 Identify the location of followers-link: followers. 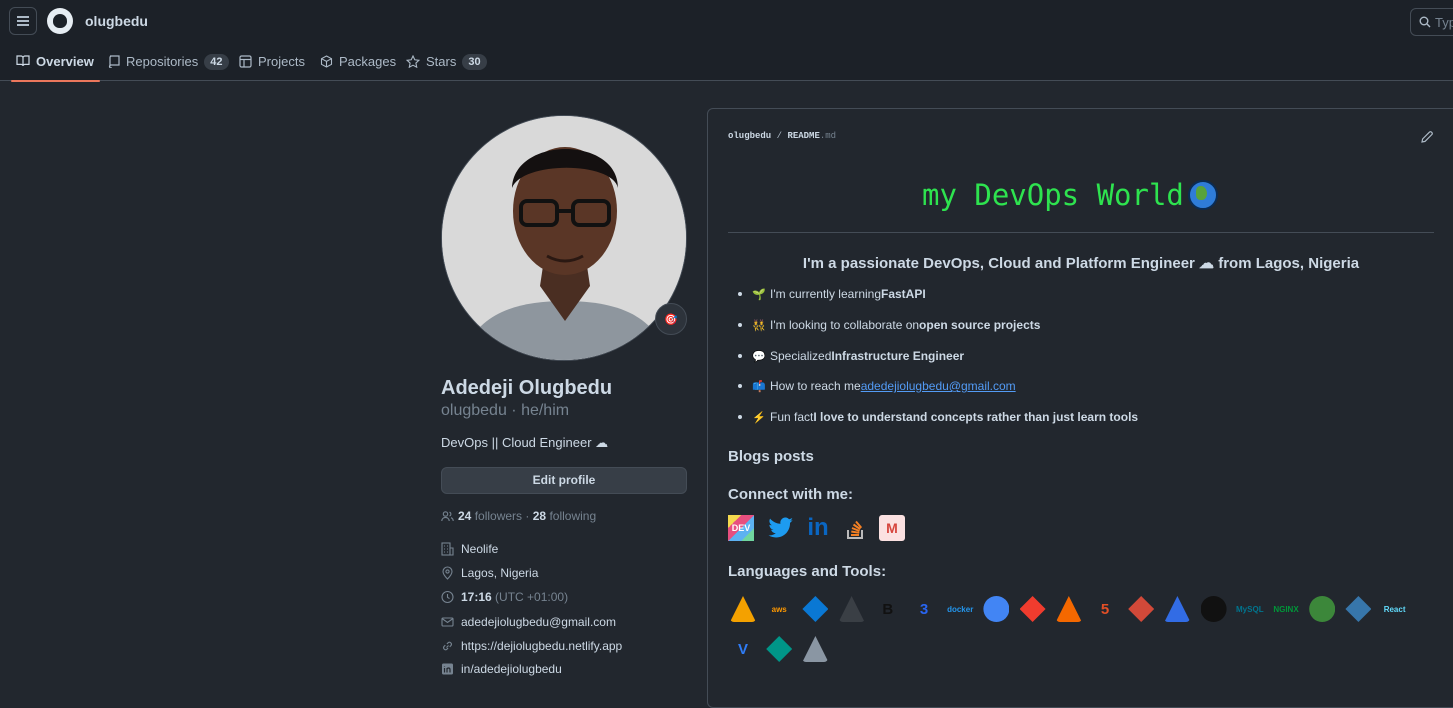
(498, 516).